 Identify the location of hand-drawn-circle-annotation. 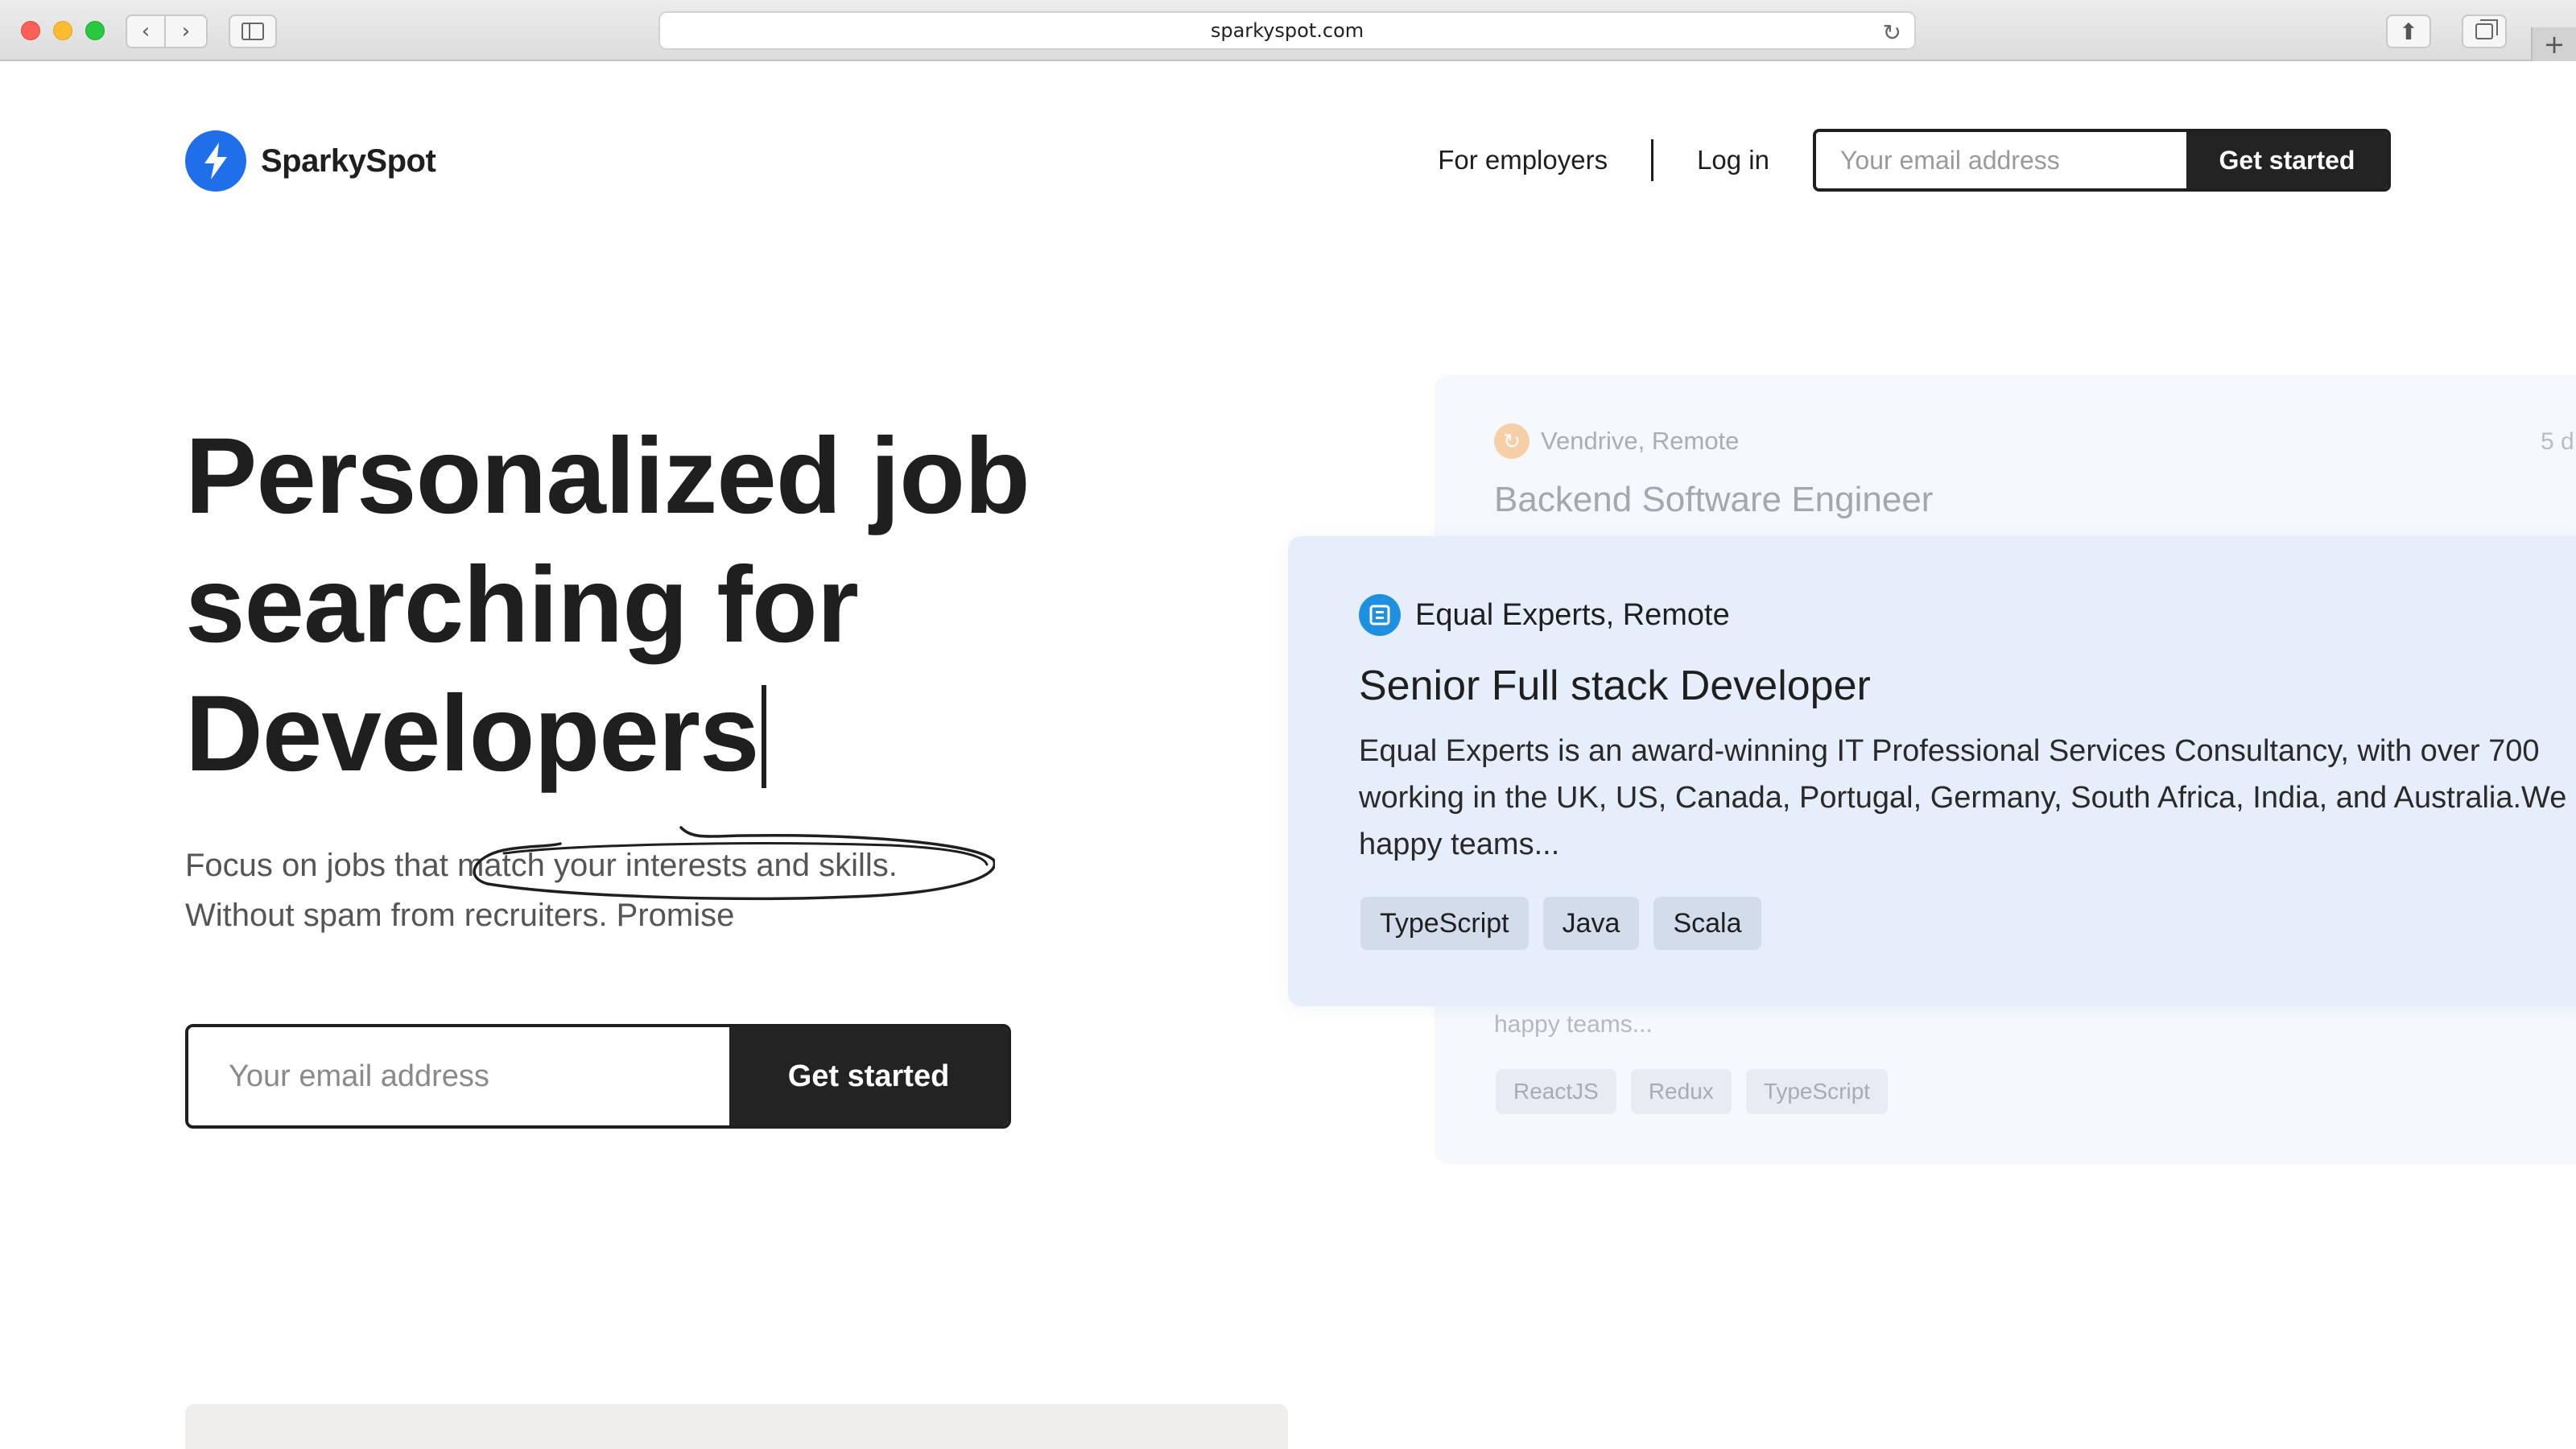
(734, 863).